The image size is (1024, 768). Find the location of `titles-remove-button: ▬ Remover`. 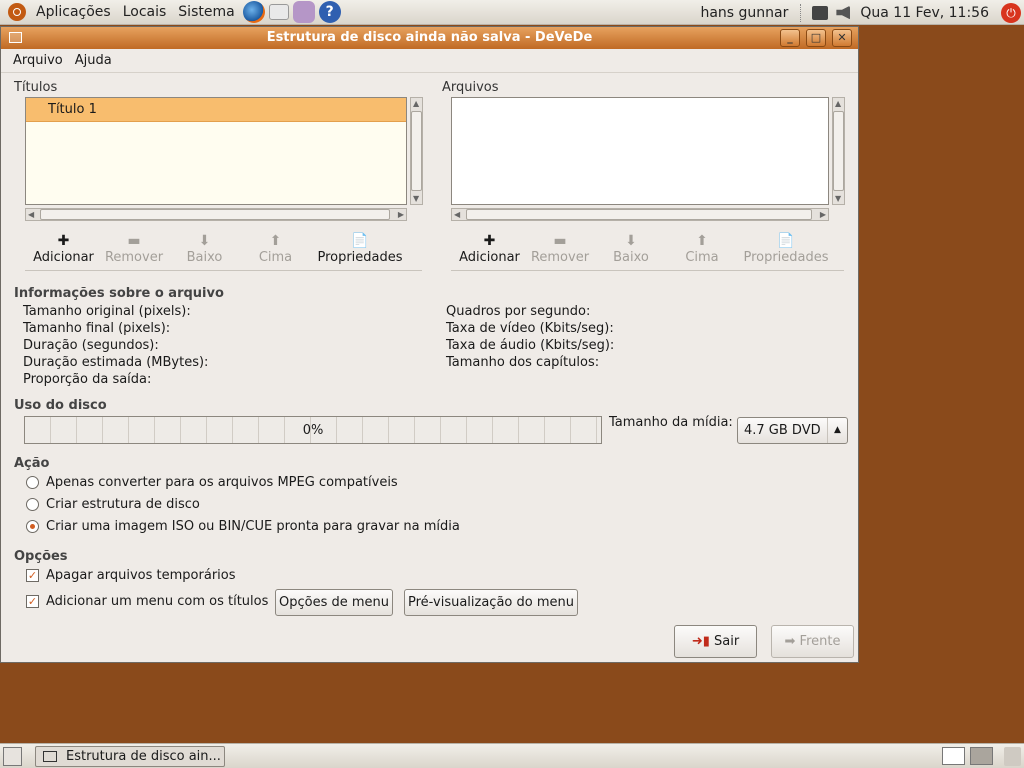

titles-remove-button: ▬ Remover is located at coordinates (134, 248).